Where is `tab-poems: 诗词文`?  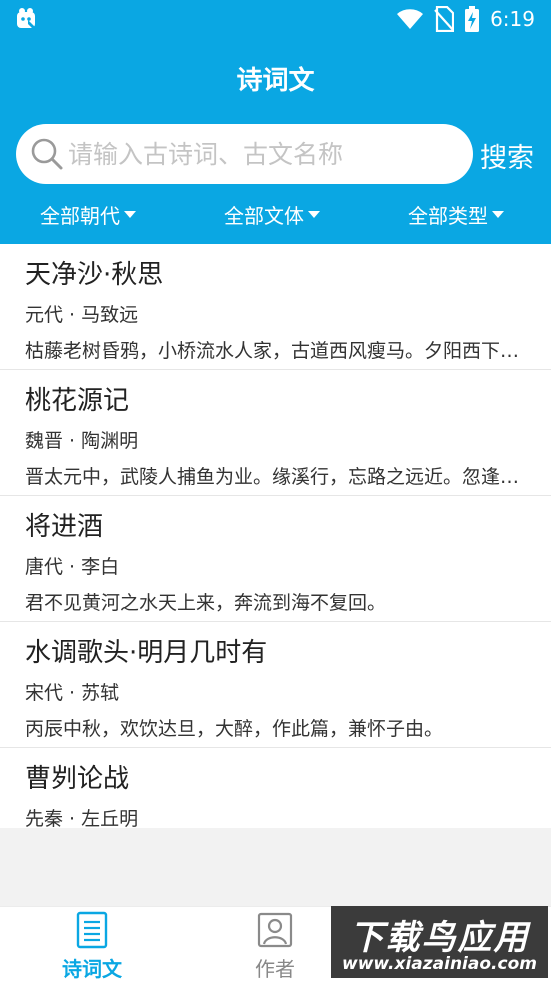
tab-poems: 诗词文 is located at coordinates (92, 944).